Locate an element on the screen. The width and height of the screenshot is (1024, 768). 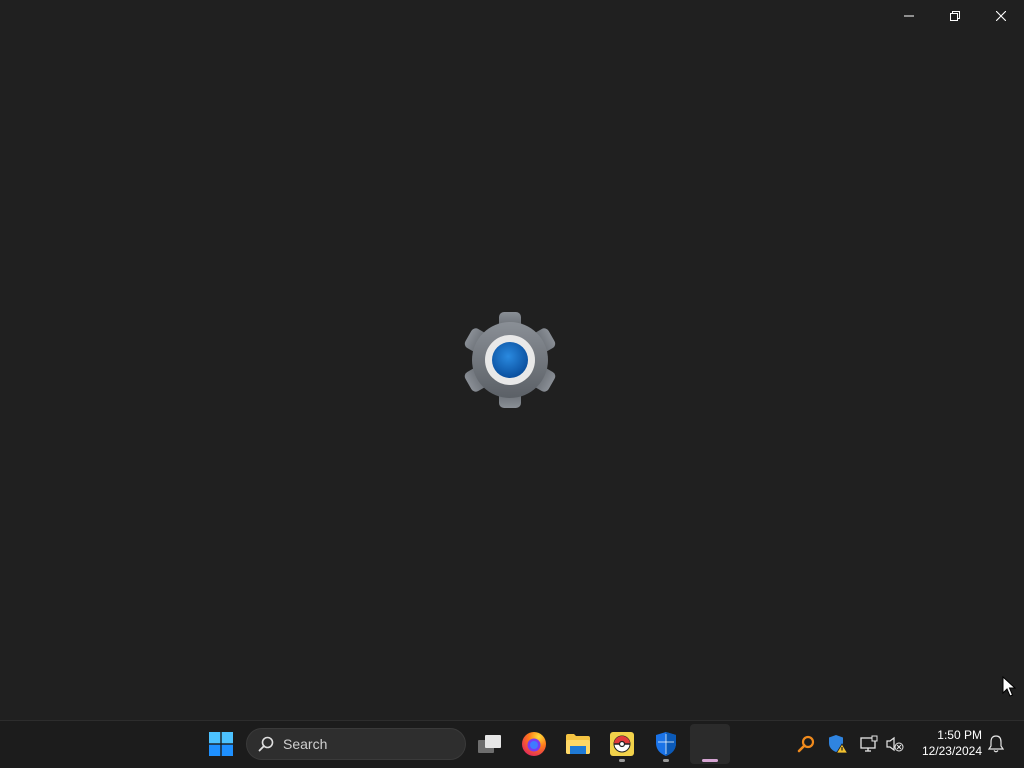
minimize-button is located at coordinates (909, 16).